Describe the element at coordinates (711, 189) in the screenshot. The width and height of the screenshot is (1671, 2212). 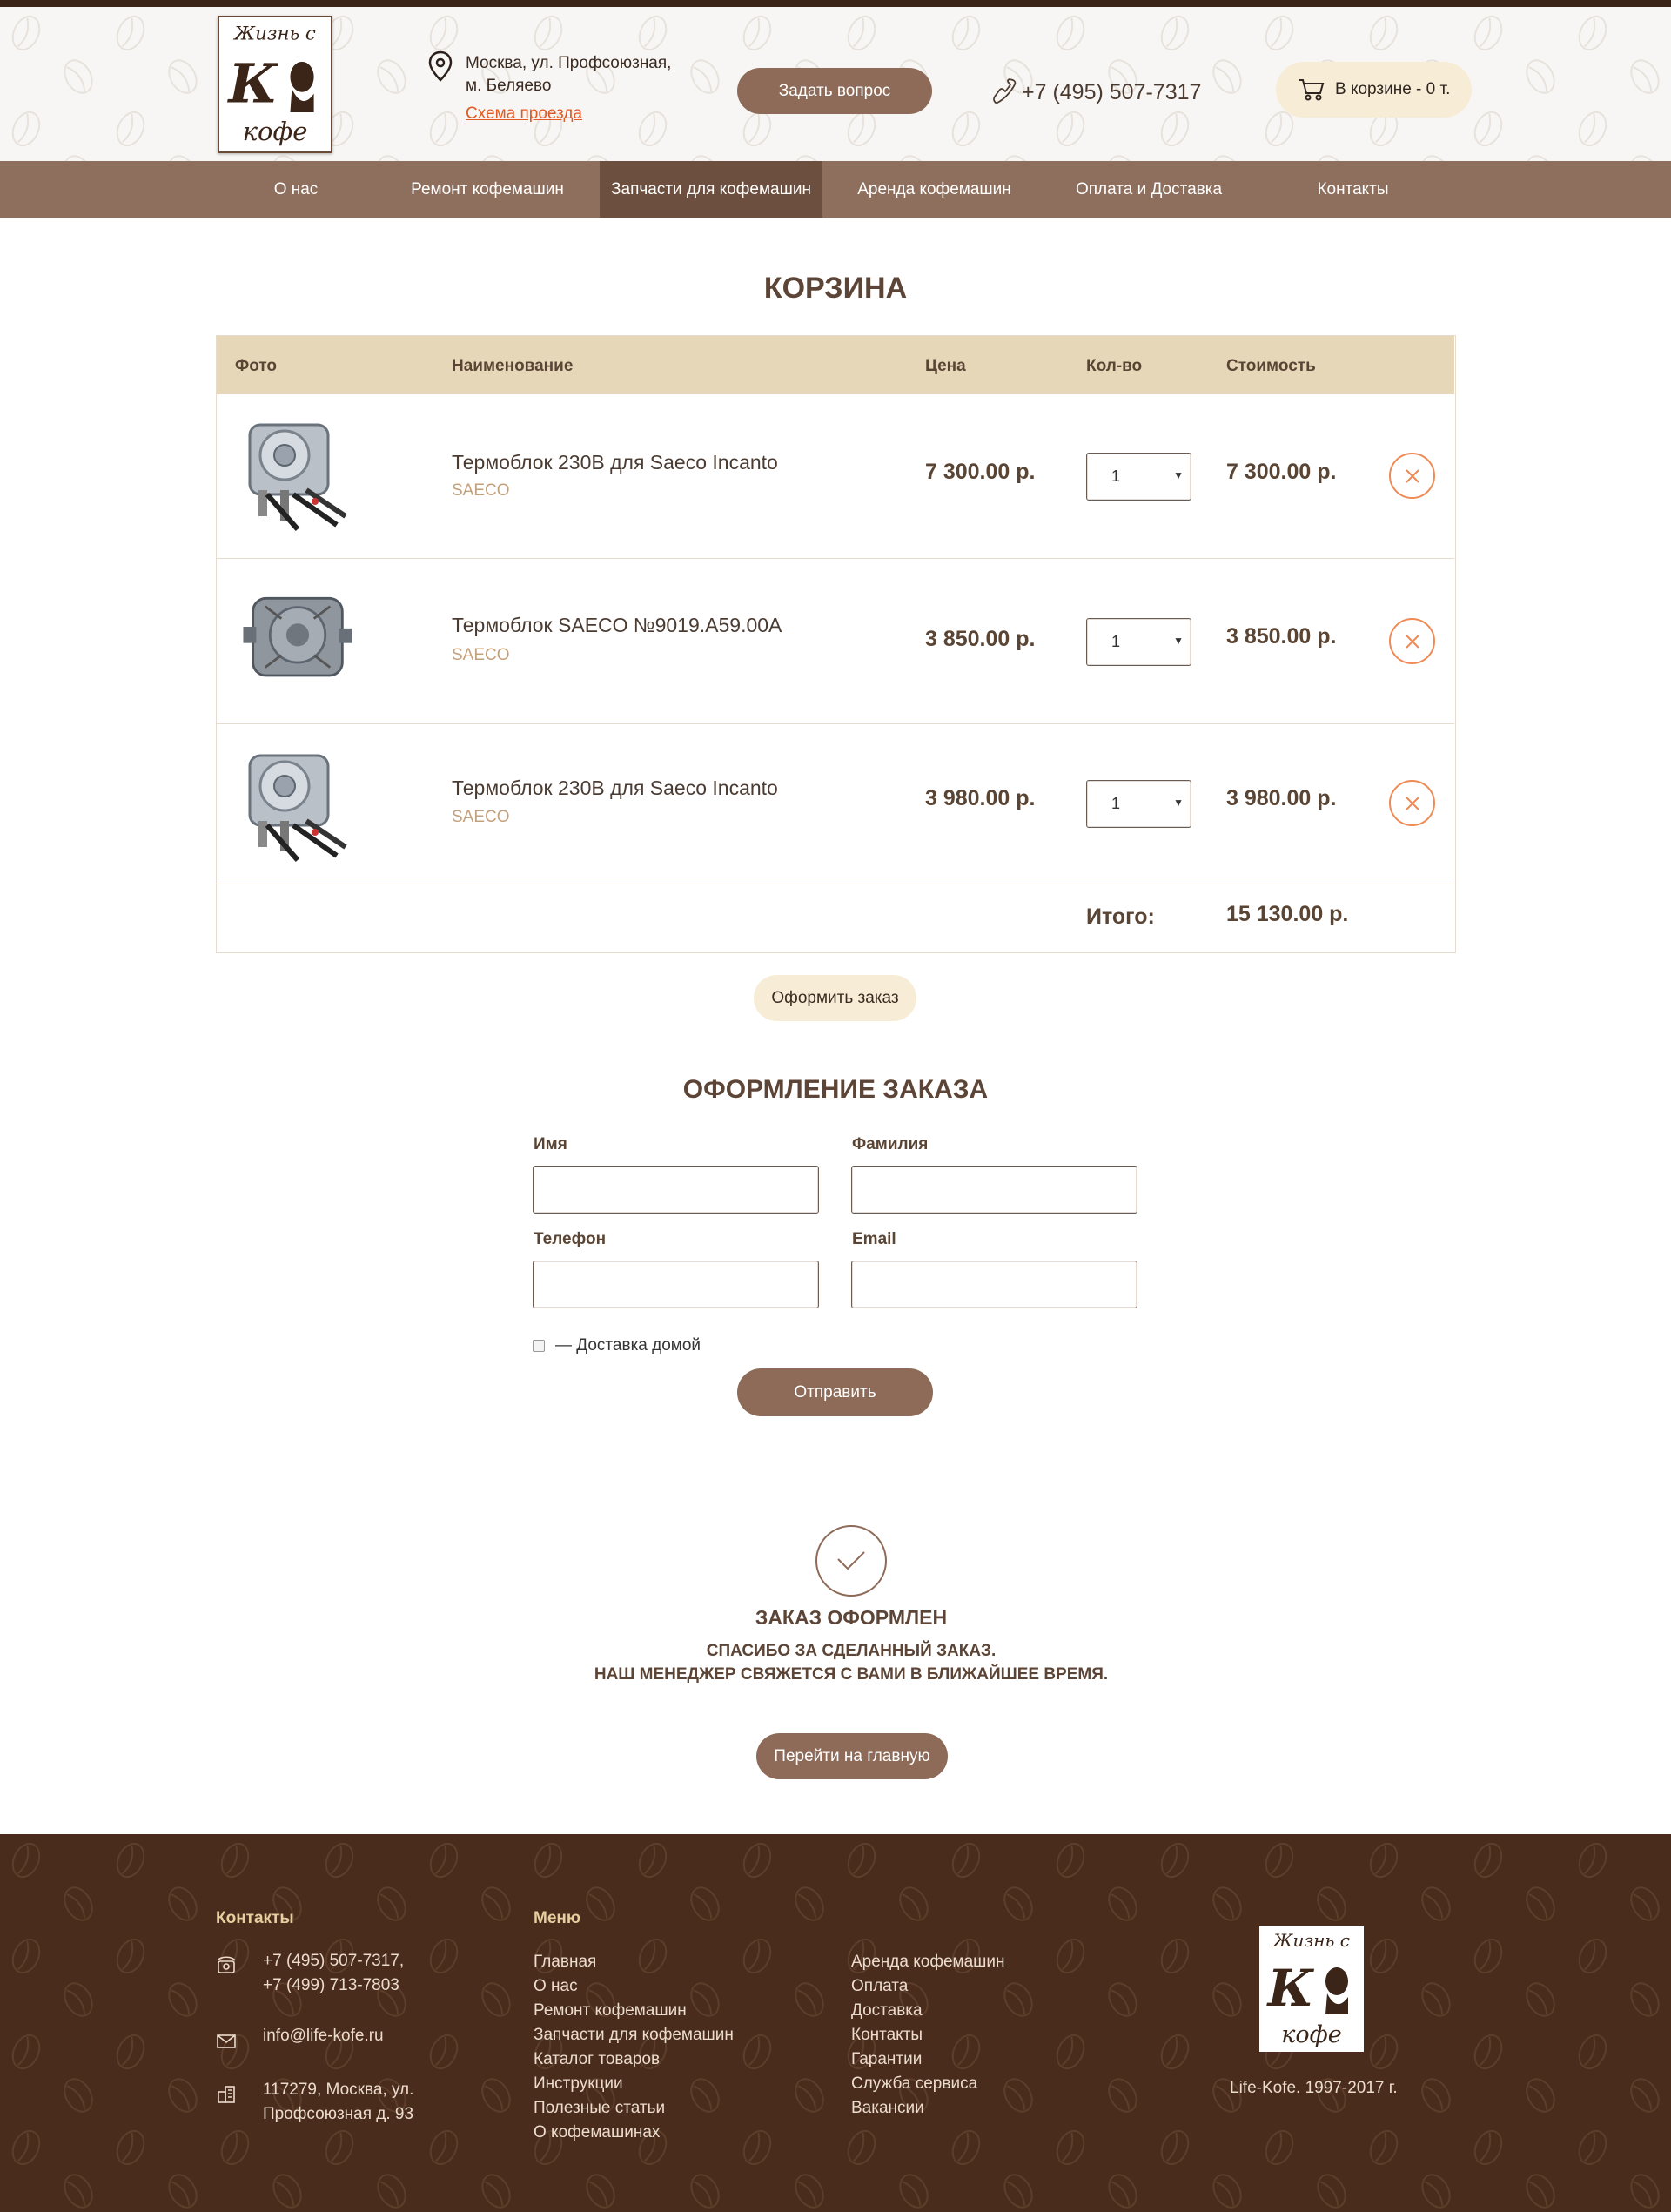
I see `nav-item-parts: Запчасти для кофемашин` at that location.